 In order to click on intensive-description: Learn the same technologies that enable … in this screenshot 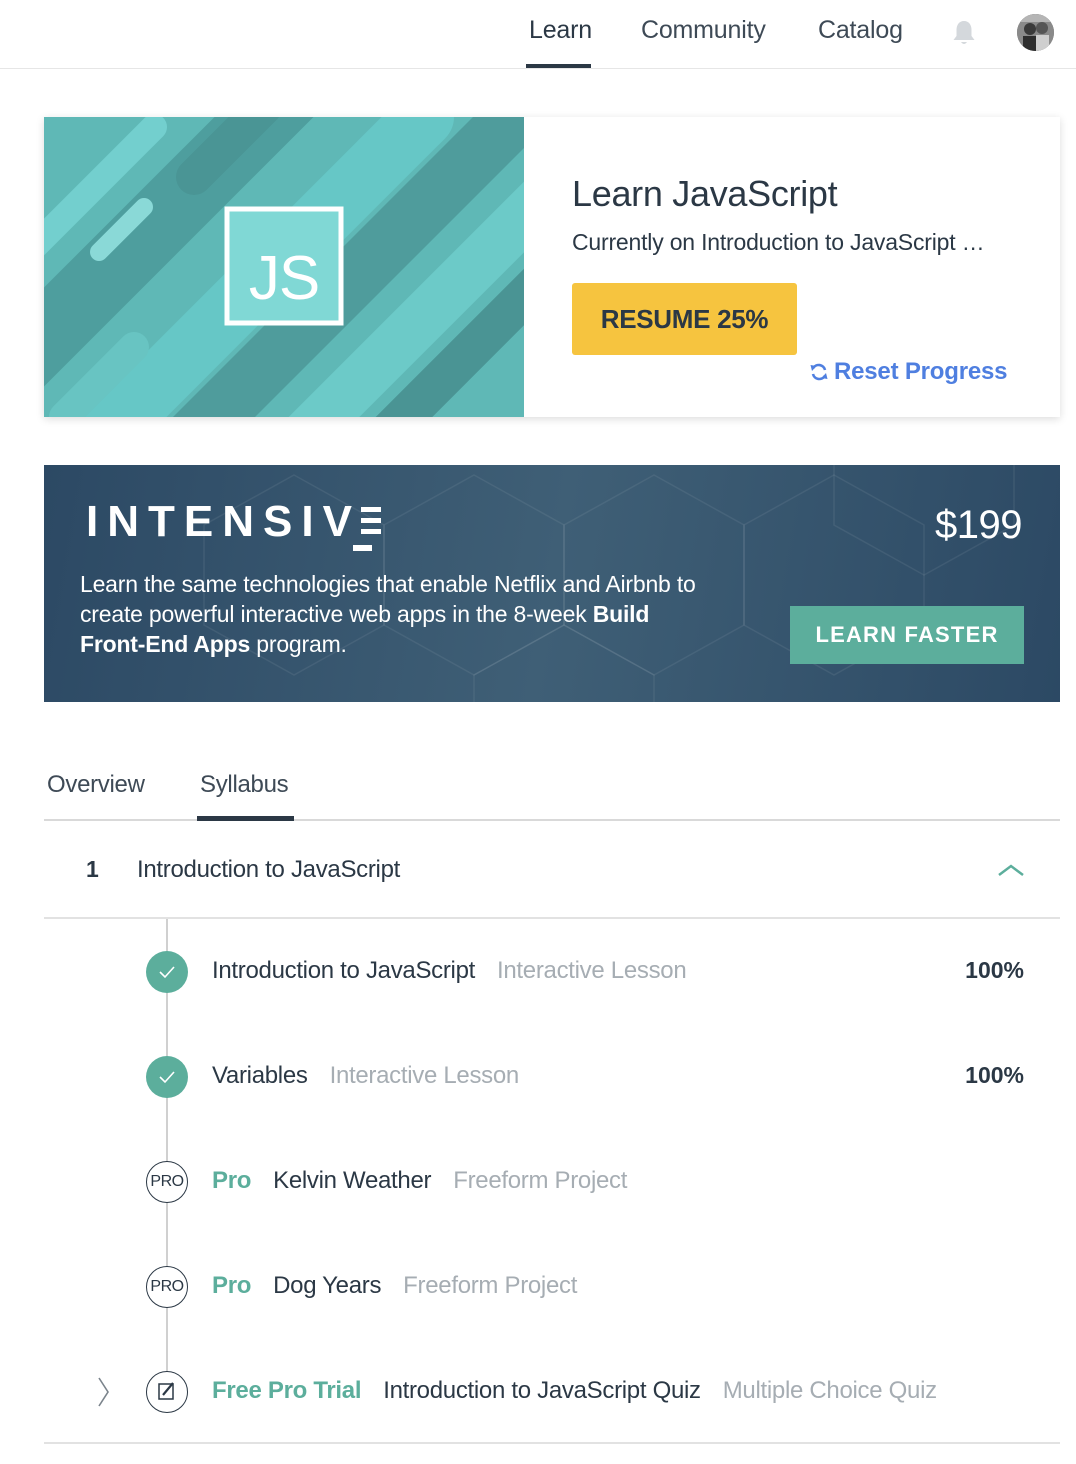, I will do `click(400, 614)`.